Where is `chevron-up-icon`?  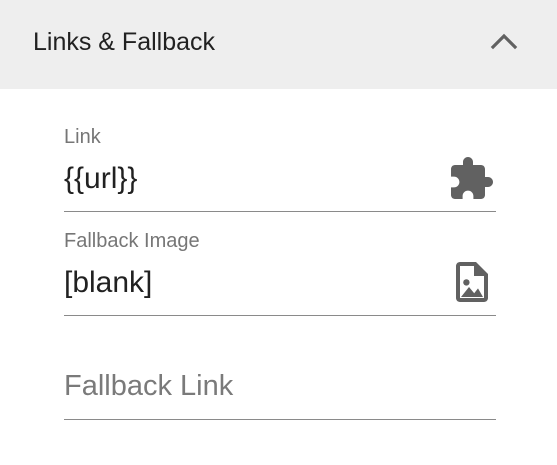 chevron-up-icon is located at coordinates (504, 41).